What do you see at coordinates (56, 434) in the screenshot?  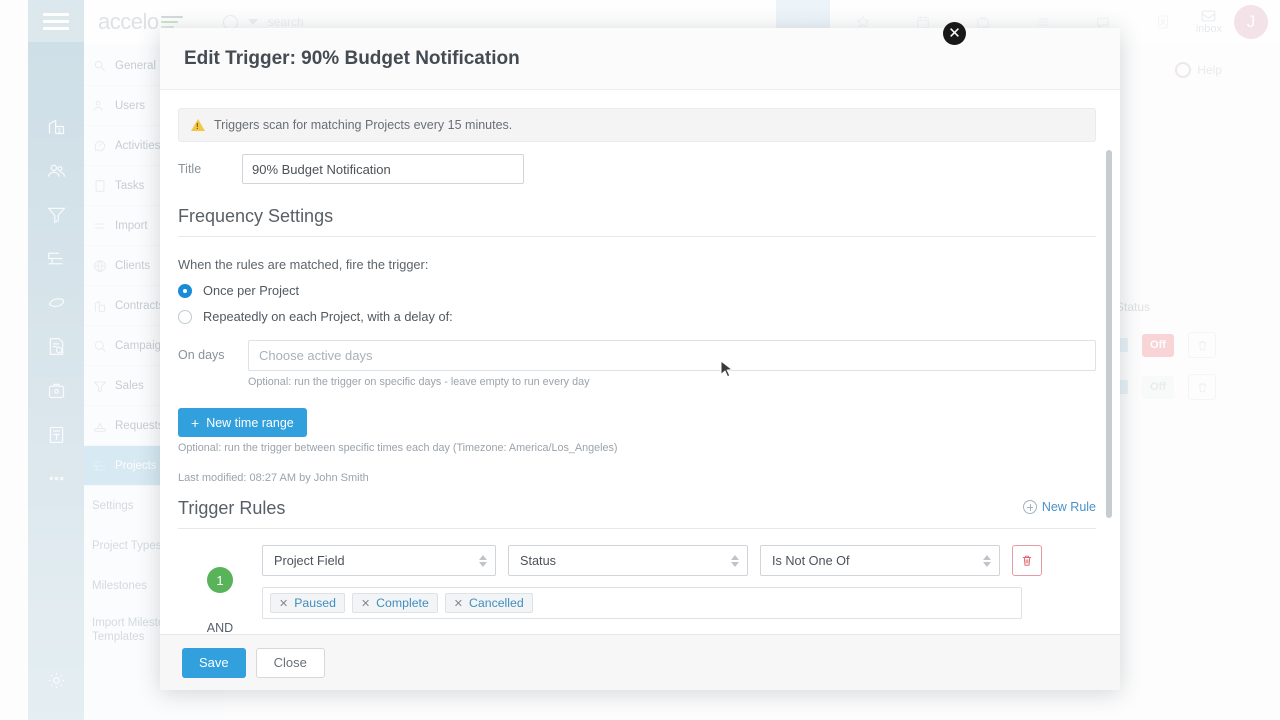 I see `invoice-icon` at bounding box center [56, 434].